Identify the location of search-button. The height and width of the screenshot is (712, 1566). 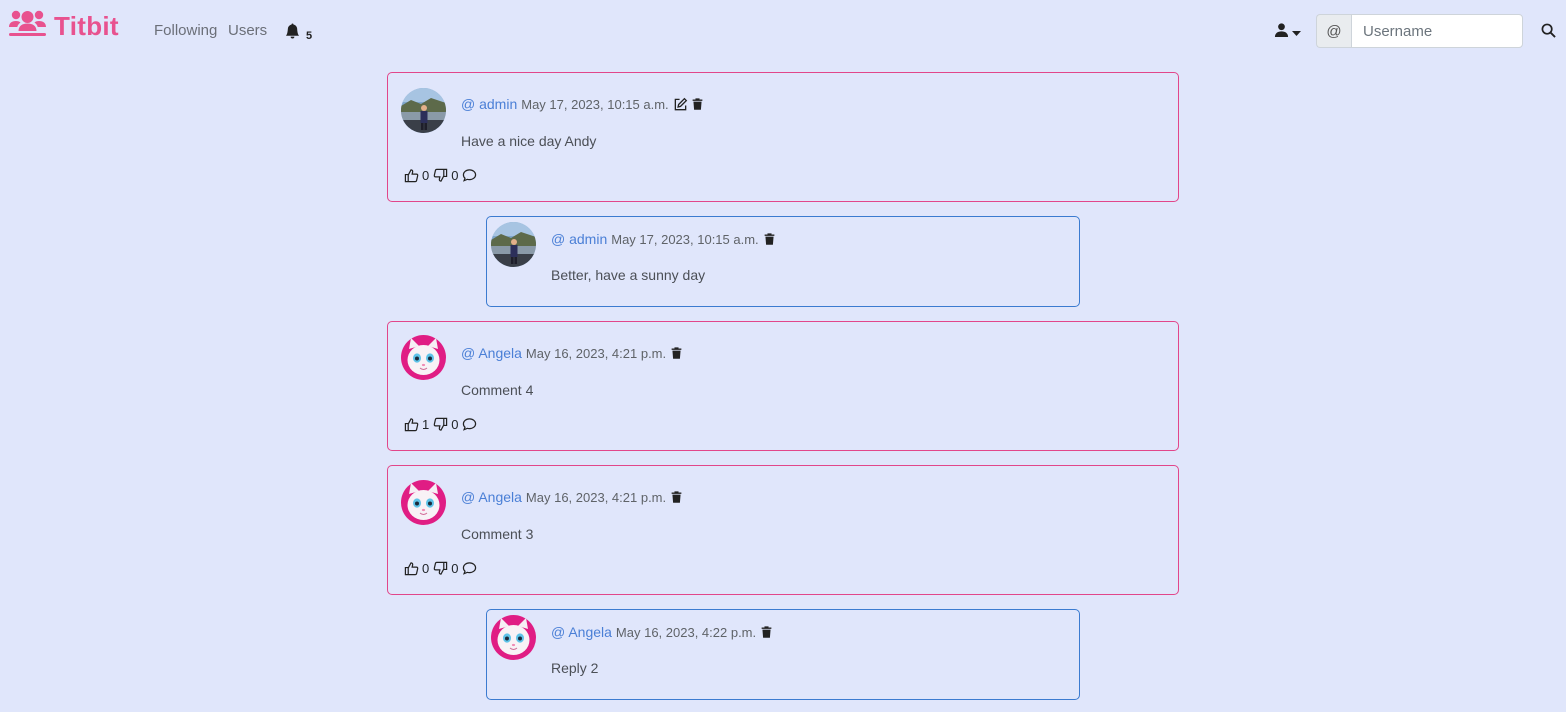
(1548, 33).